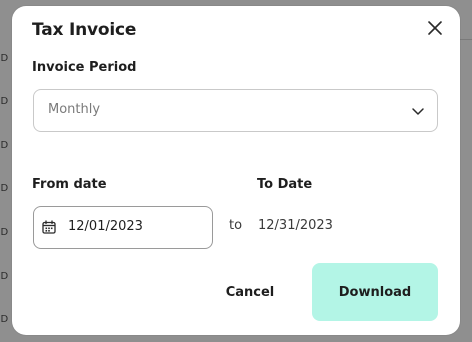 This screenshot has width=472, height=342. I want to click on from-date-label: From date, so click(69, 184).